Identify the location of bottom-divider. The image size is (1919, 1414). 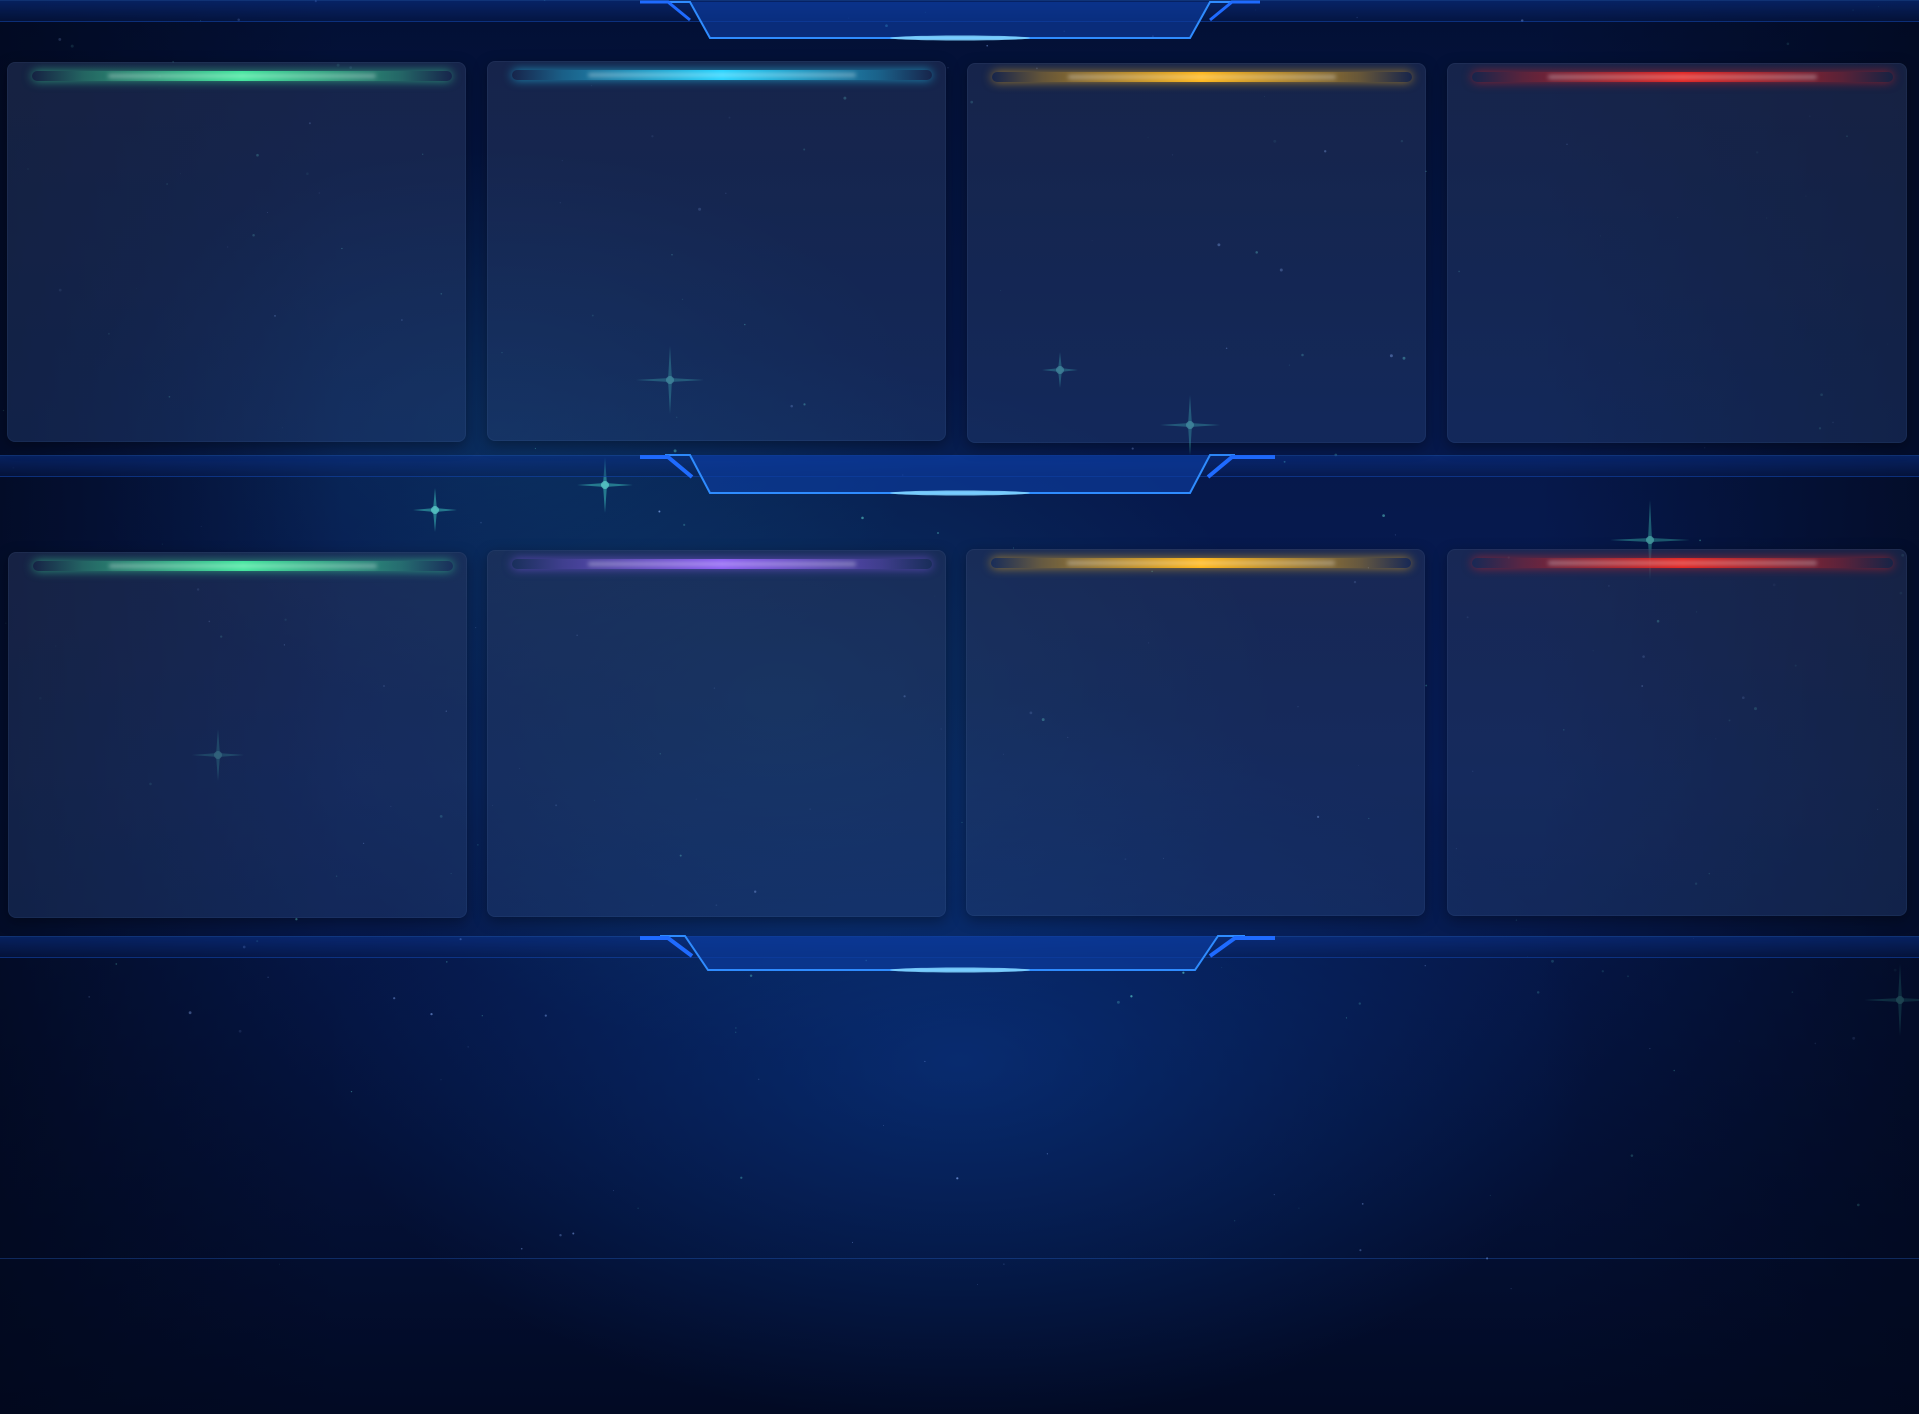
(959, 955).